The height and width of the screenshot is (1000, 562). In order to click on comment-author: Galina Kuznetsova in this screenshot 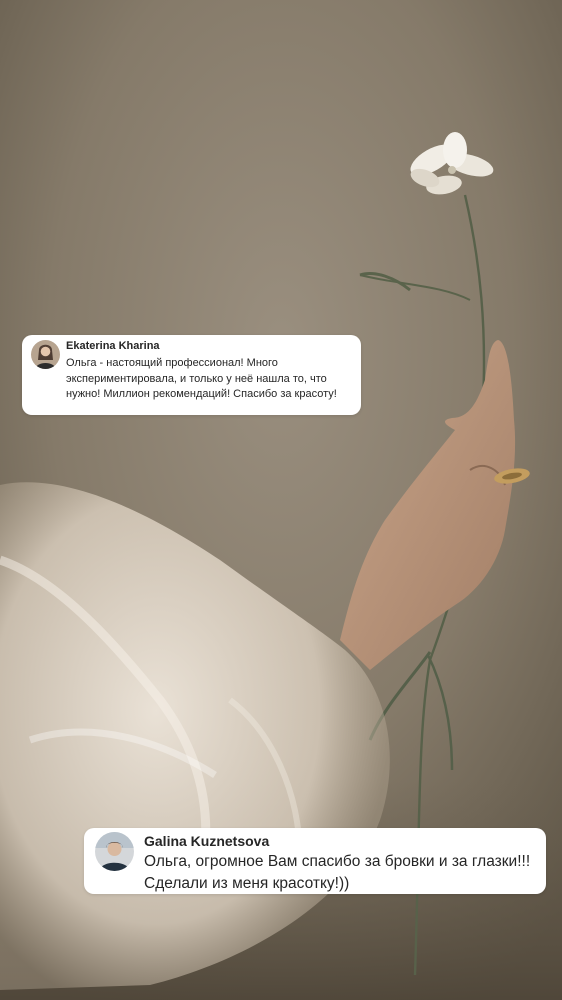, I will do `click(341, 841)`.